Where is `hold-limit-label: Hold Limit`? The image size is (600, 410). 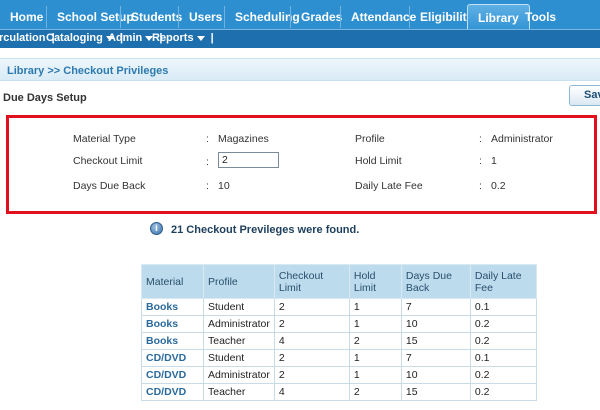
hold-limit-label: Hold Limit is located at coordinates (378, 161).